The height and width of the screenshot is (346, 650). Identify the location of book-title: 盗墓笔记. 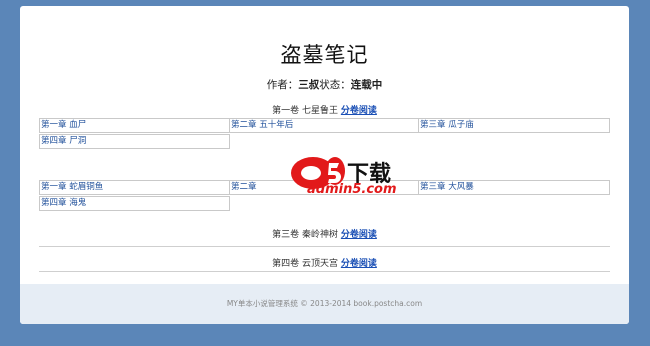
(324, 55).